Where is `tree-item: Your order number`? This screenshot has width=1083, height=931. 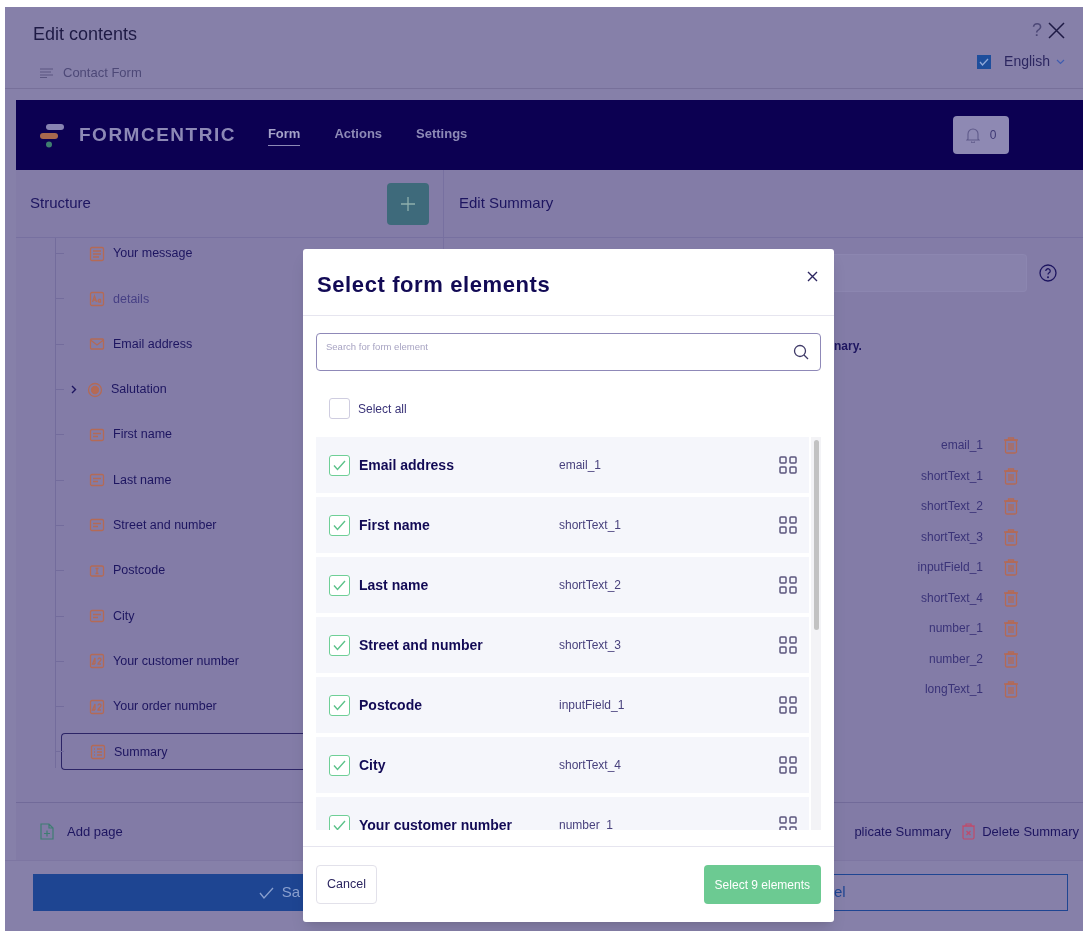
tree-item: Your order number is located at coordinates (182, 707).